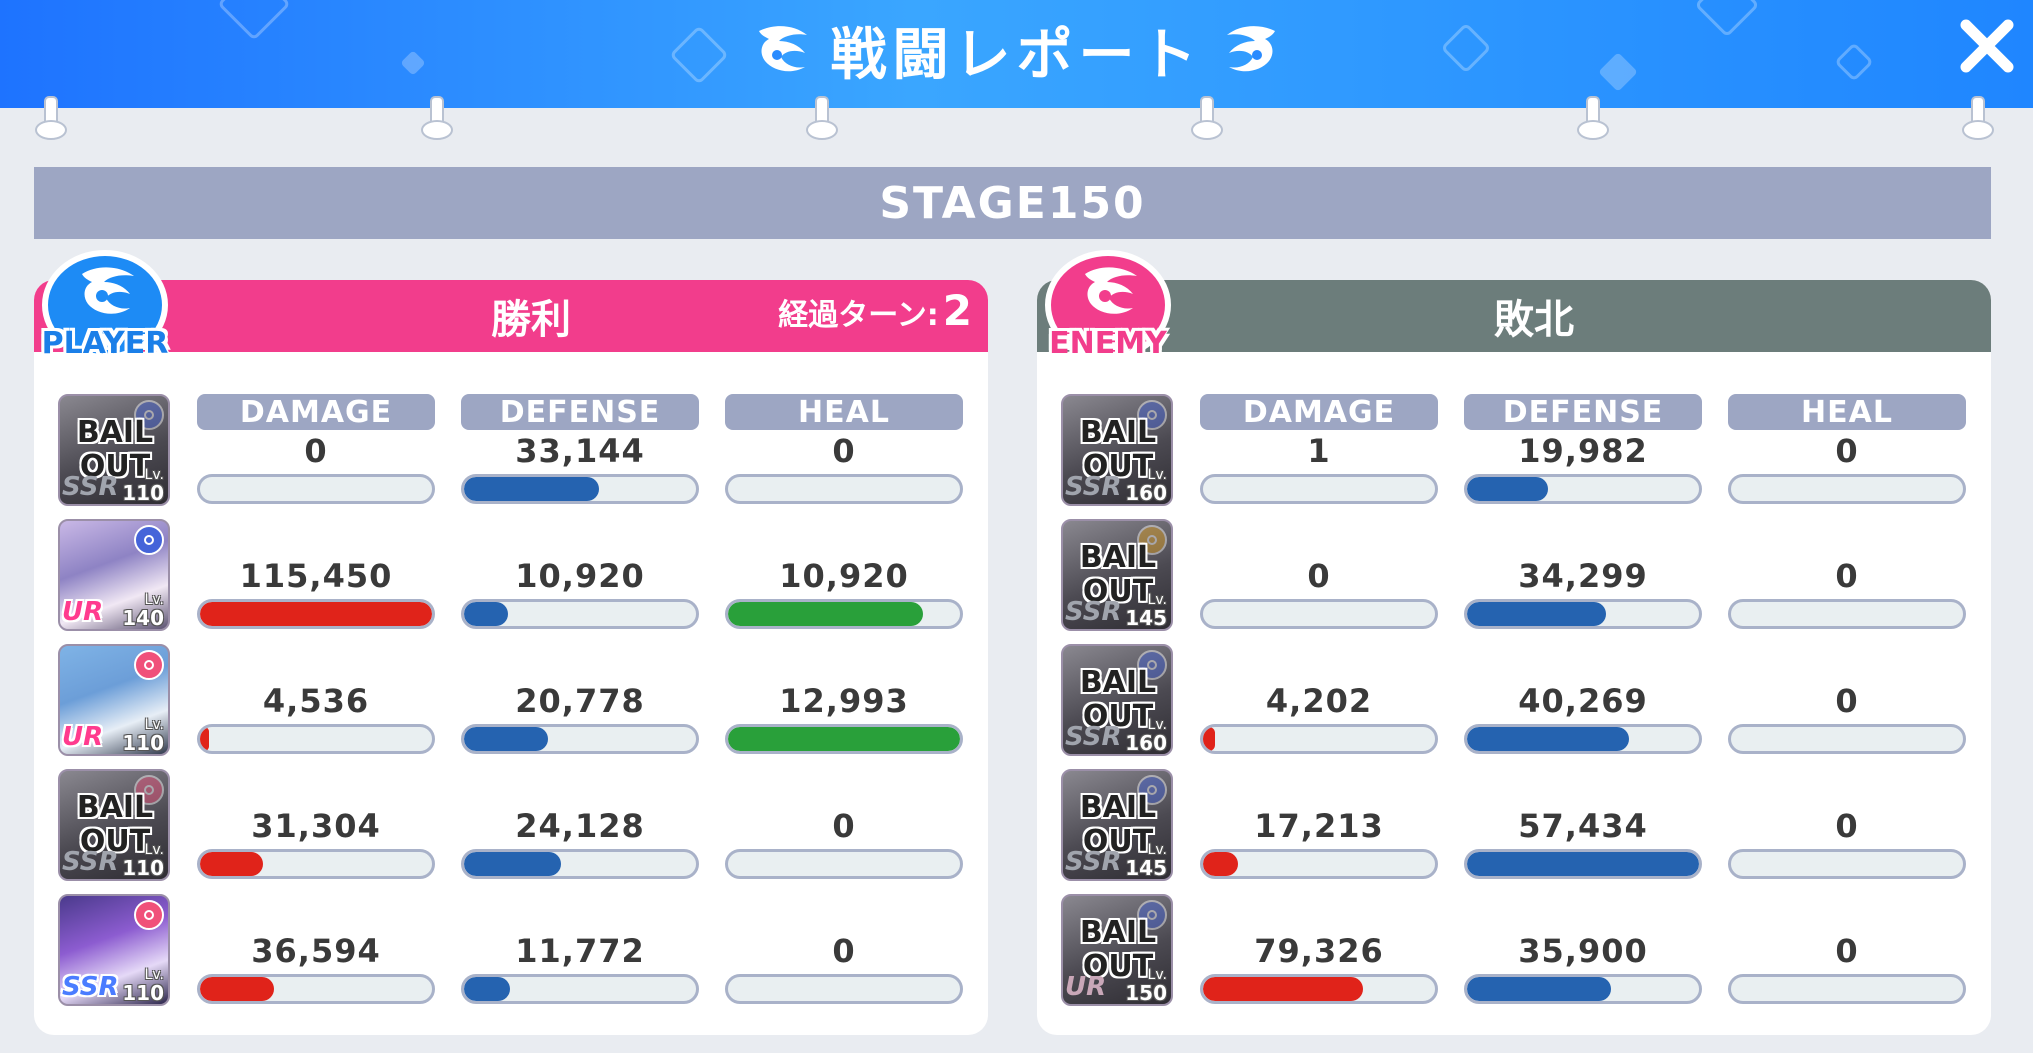 The width and height of the screenshot is (2033, 1053). Describe the element at coordinates (1012, 203) in the screenshot. I see `stage-label: STAGE150` at that location.